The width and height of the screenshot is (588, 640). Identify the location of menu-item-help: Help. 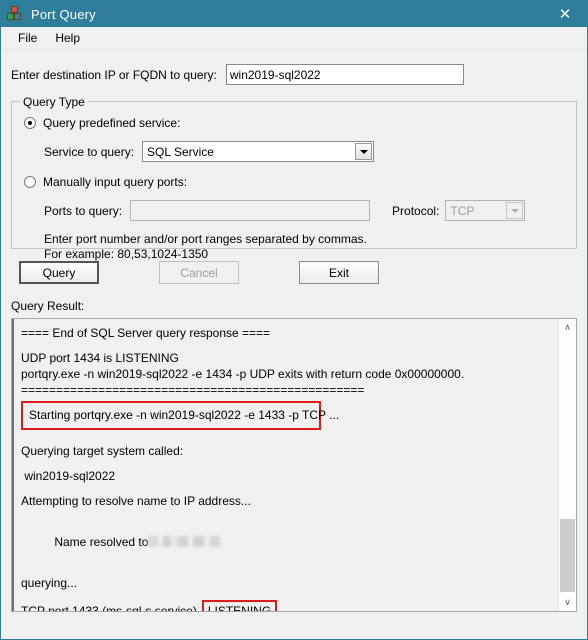
(67, 38).